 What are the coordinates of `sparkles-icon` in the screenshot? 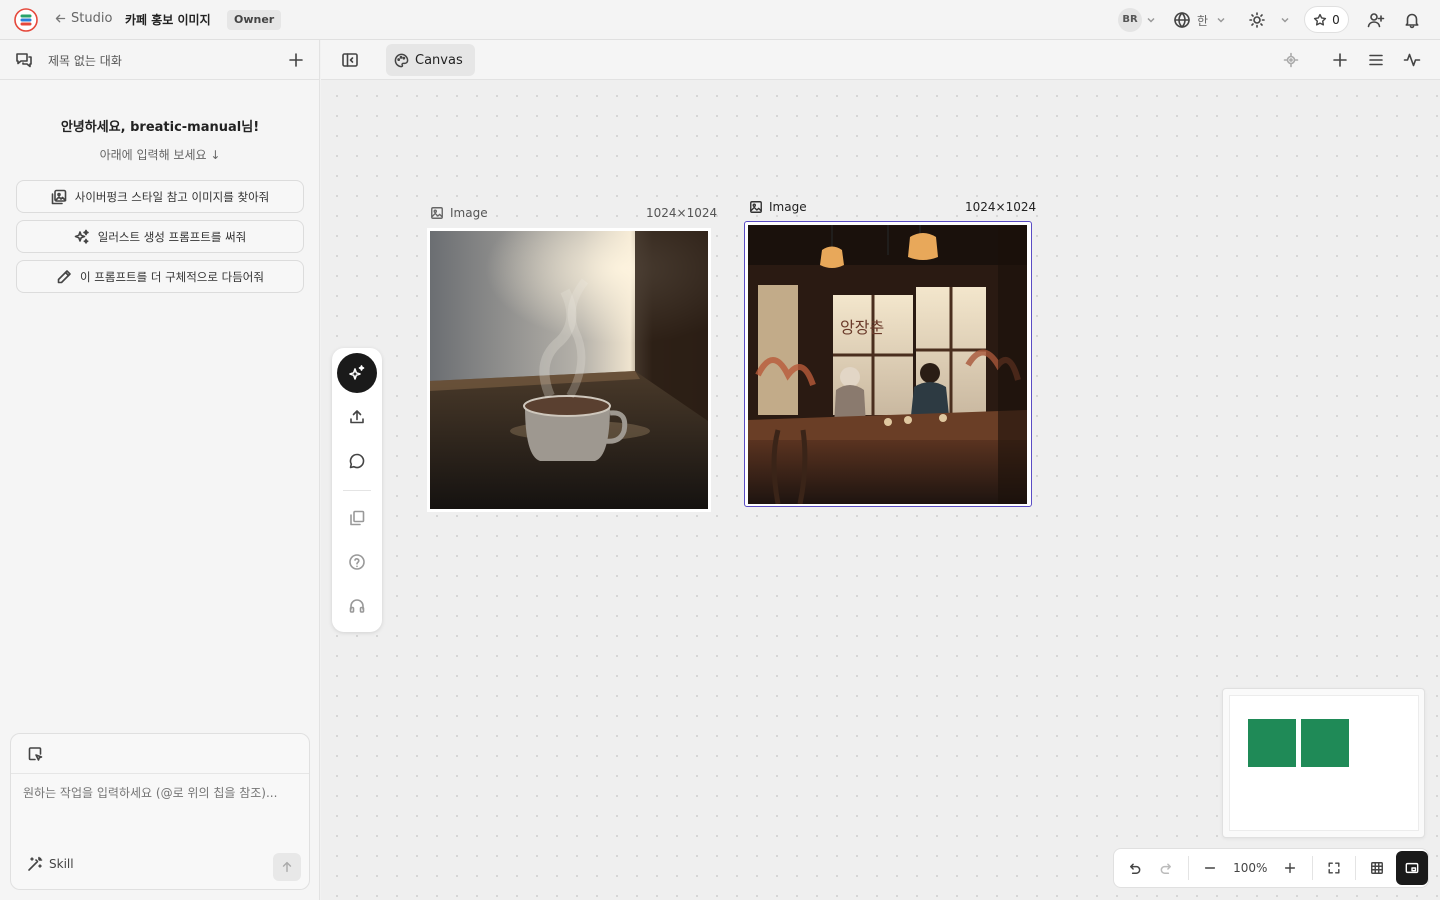 It's located at (81, 236).